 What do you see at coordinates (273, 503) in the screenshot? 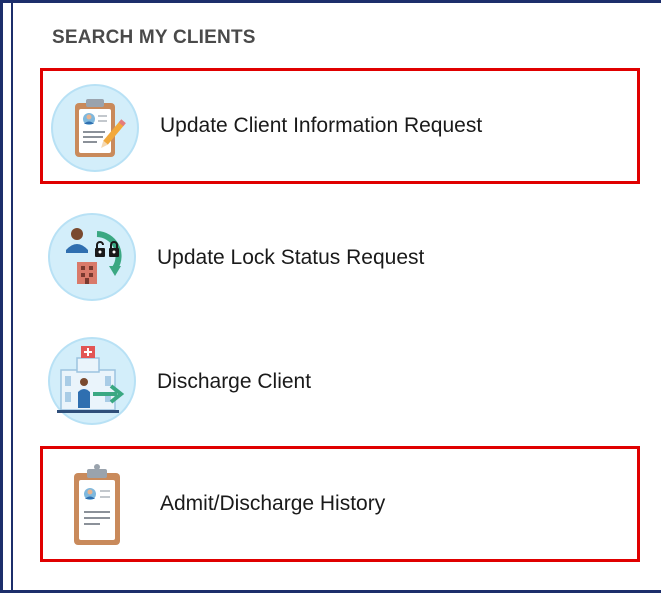
I see `menu-item-label: Admit/Discharge History` at bounding box center [273, 503].